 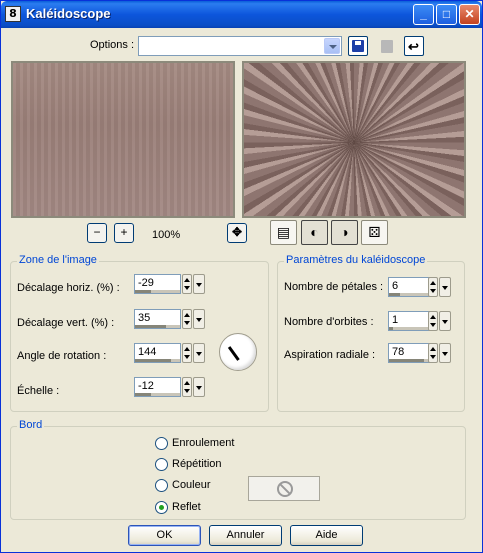 What do you see at coordinates (203, 443) in the screenshot?
I see `radio-label: Enroulement` at bounding box center [203, 443].